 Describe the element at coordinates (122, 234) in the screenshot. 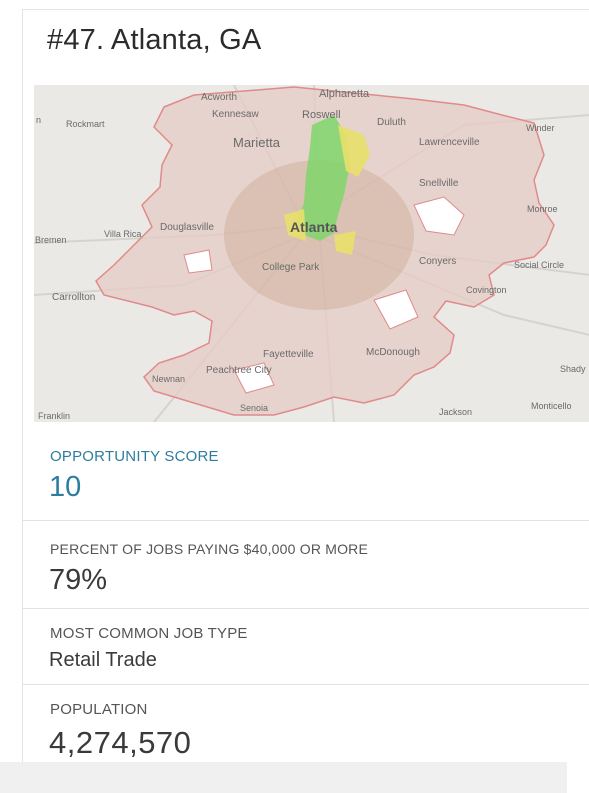

I see `map-label-villa-rica: Villa Rica` at that location.